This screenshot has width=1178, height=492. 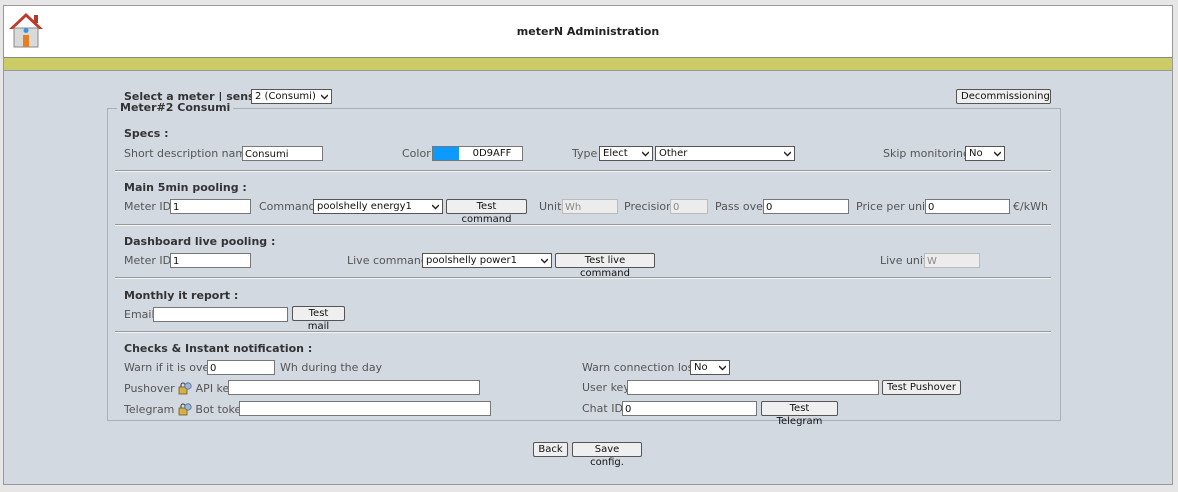 I want to click on command-select-value: poolshelly energy1, so click(x=364, y=206).